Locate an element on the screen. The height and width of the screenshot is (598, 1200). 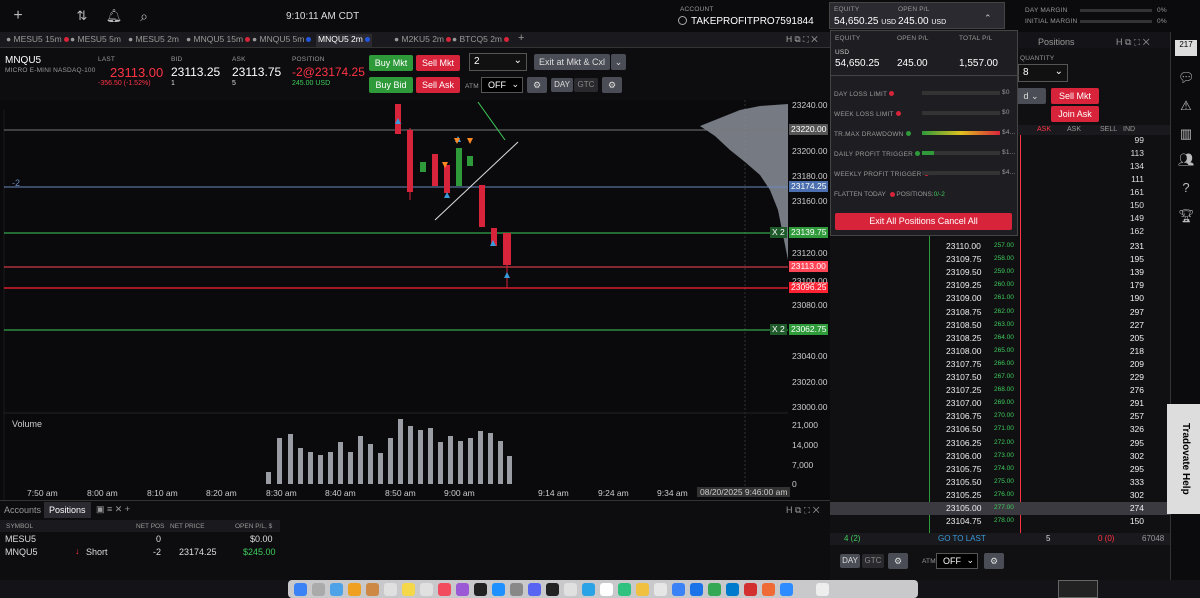
dom-window-controls: H ⧉ ⛶ ✕ is located at coordinates (1133, 42).